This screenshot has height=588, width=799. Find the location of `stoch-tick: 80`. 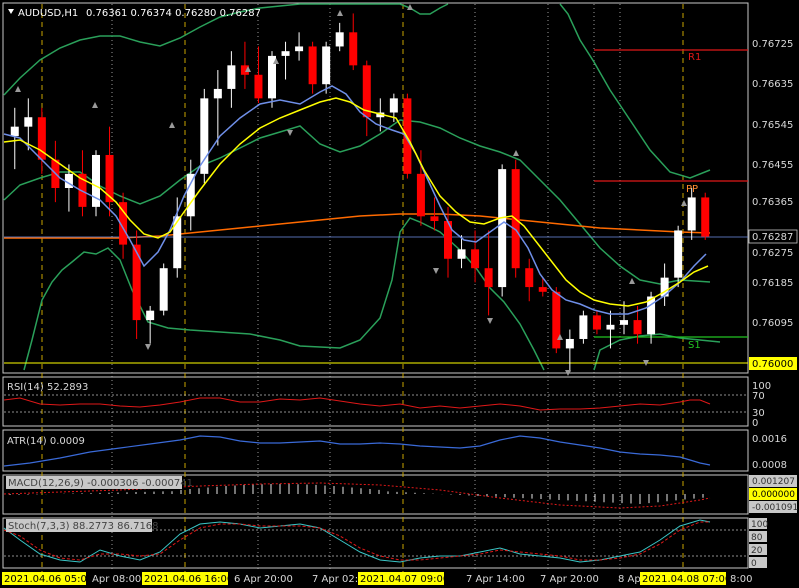

stoch-tick: 80 is located at coordinates (757, 538).